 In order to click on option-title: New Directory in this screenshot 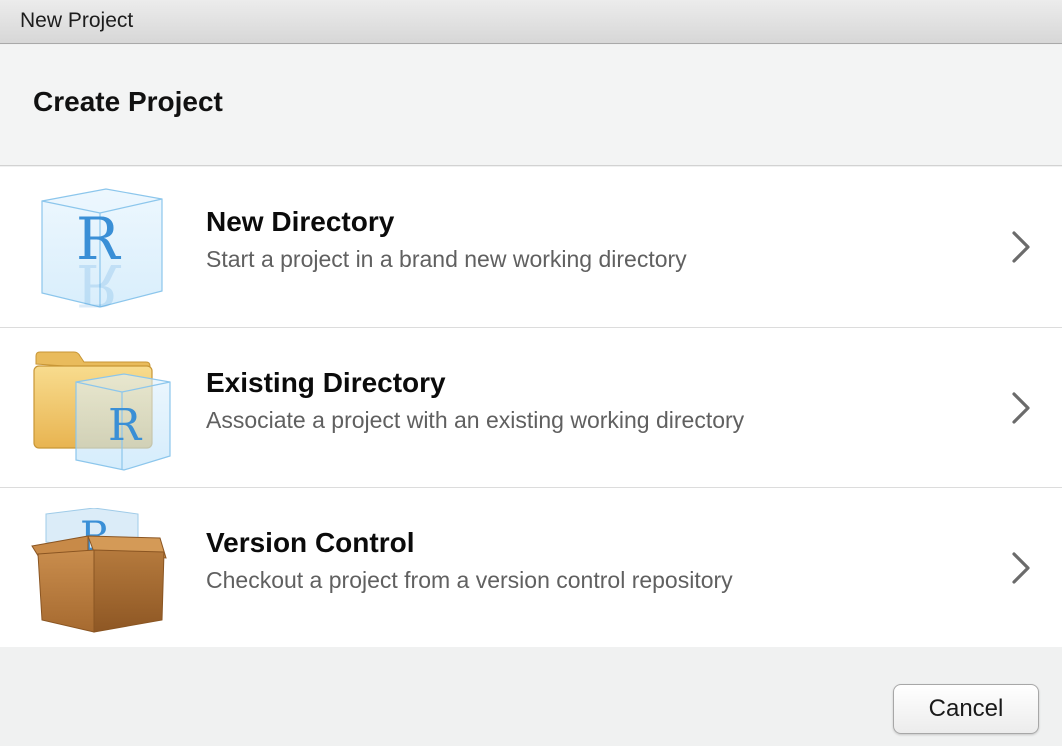, I will do `click(300, 221)`.